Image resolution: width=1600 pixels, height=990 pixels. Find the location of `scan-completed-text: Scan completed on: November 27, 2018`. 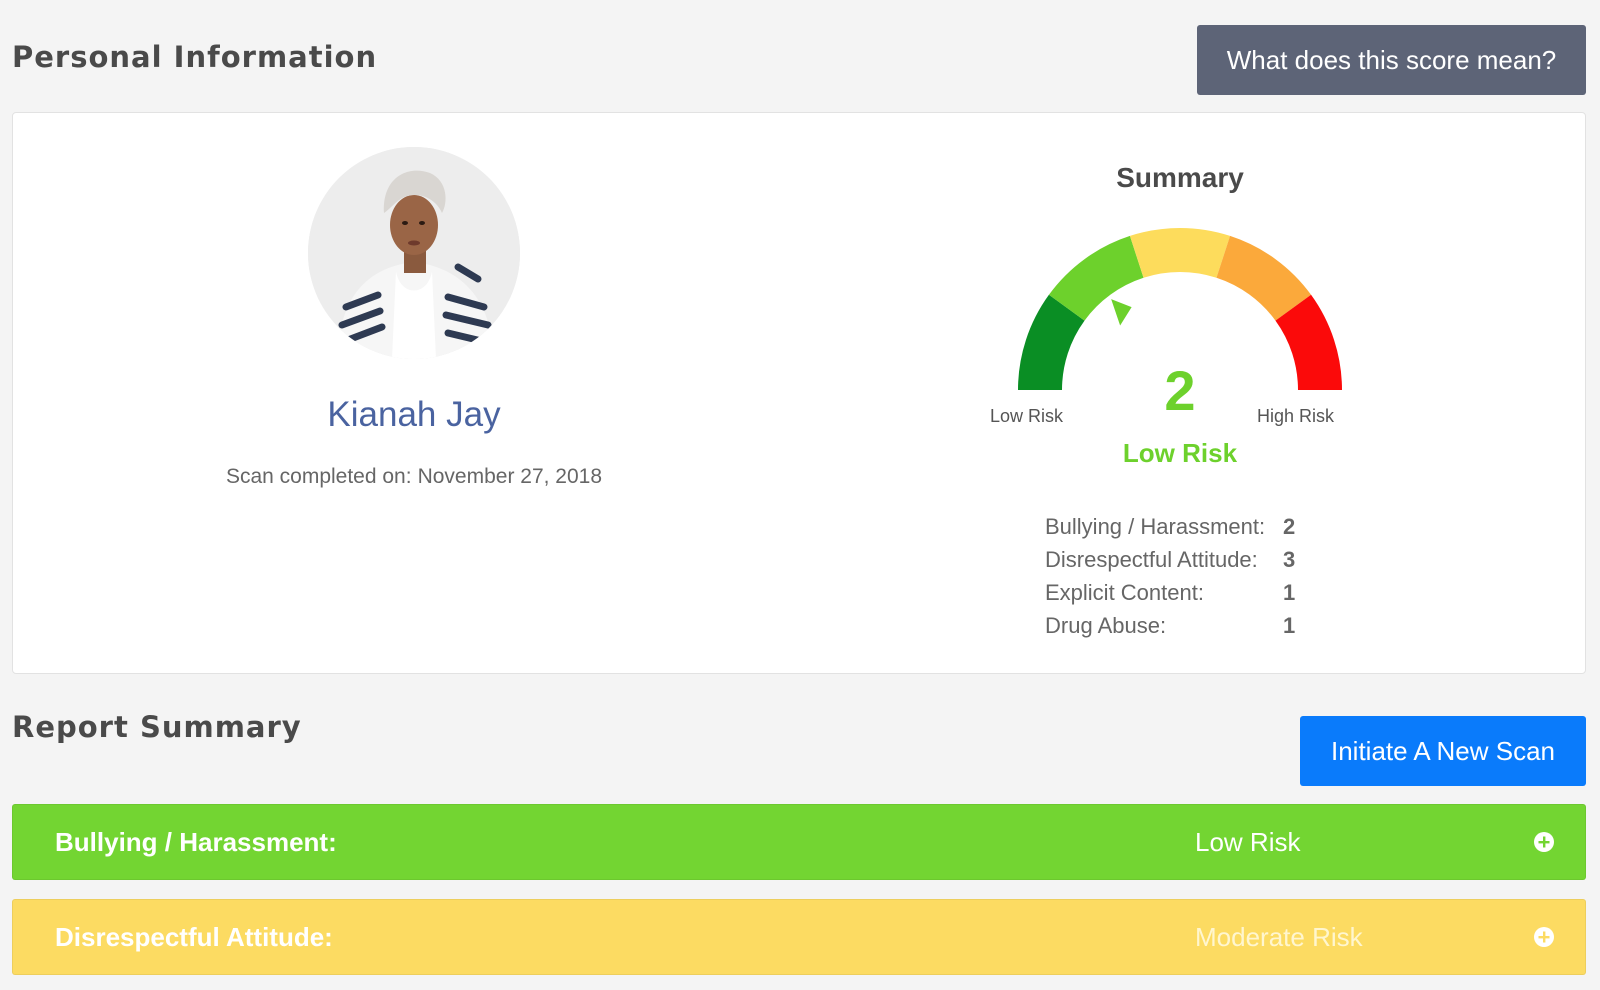

scan-completed-text: Scan completed on: November 27, 2018 is located at coordinates (414, 477).